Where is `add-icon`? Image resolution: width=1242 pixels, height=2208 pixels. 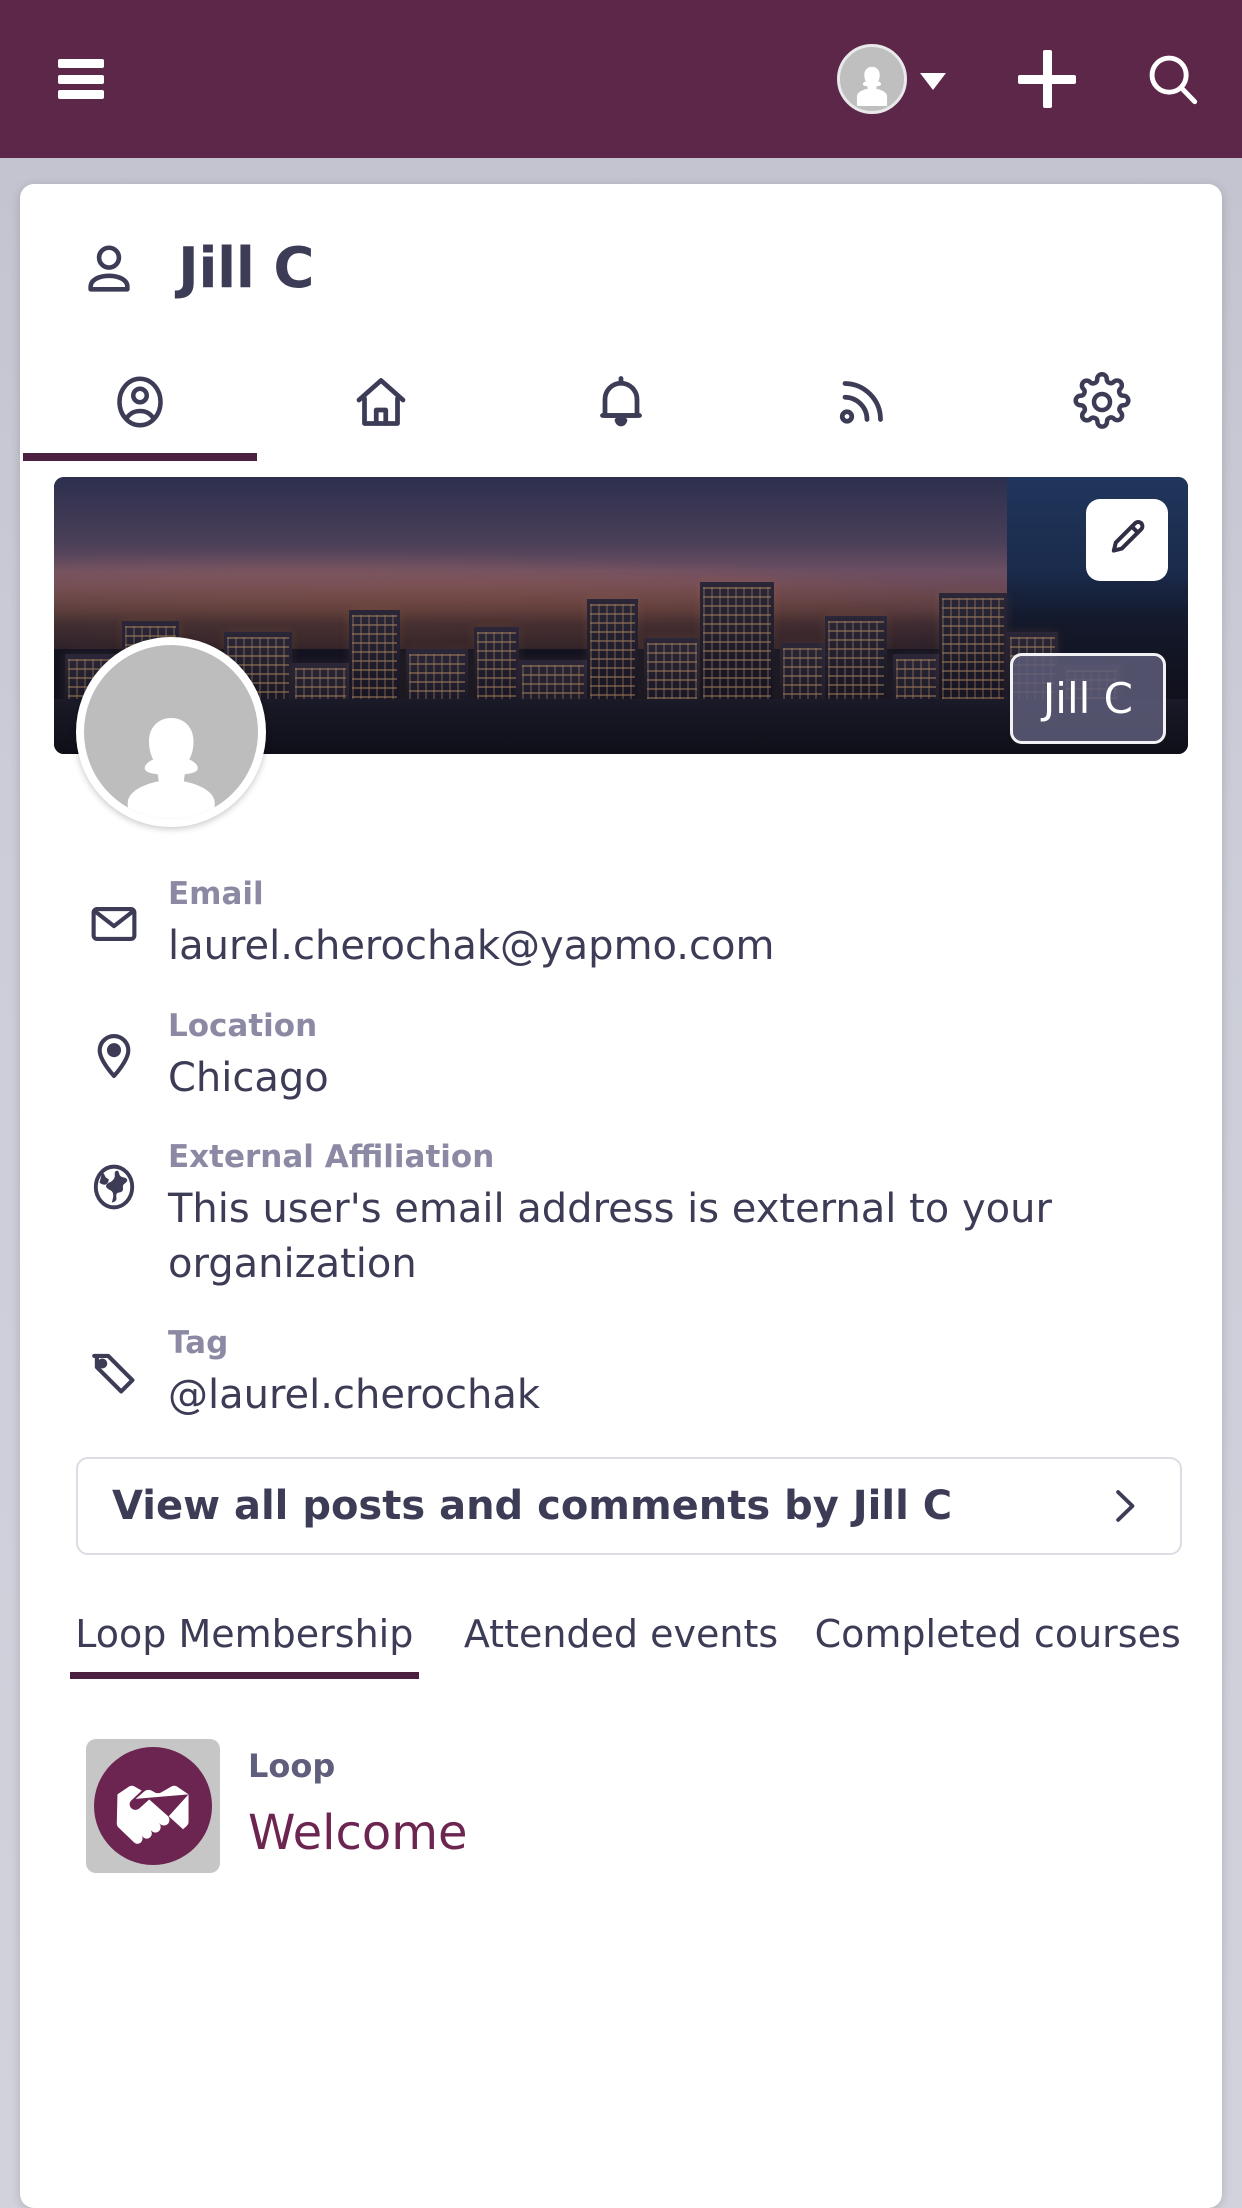
add-icon is located at coordinates (1047, 79).